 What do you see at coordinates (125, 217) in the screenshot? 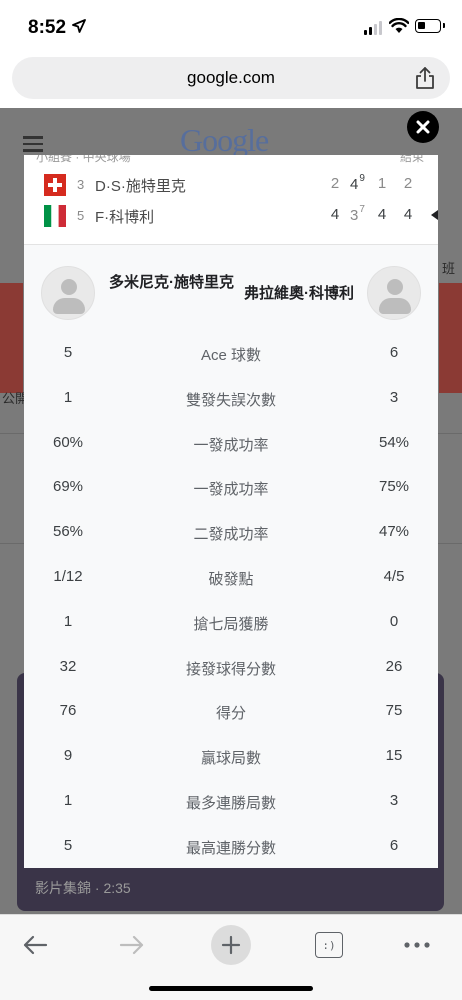
I see `player-name: F·科博利` at bounding box center [125, 217].